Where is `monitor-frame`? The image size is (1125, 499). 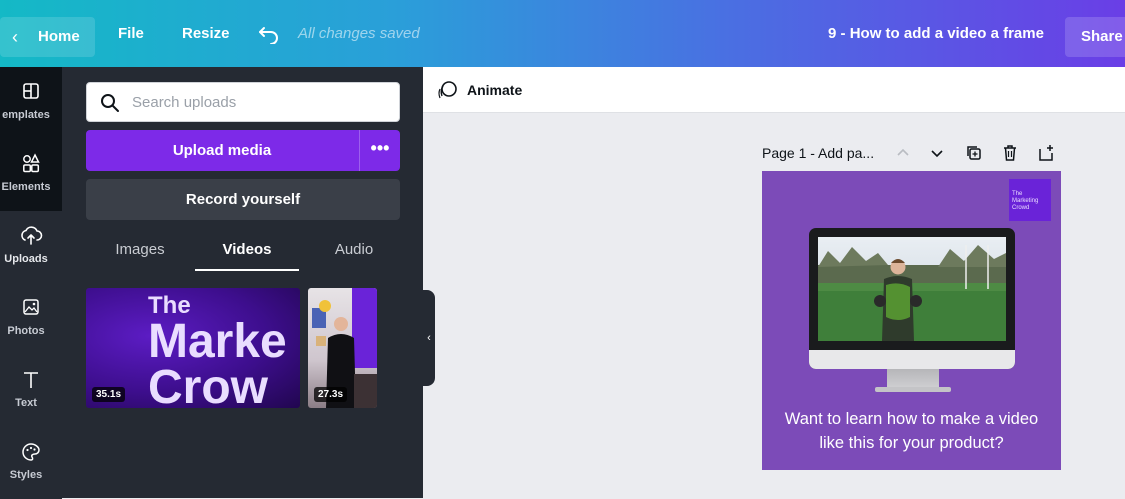 monitor-frame is located at coordinates (912, 298).